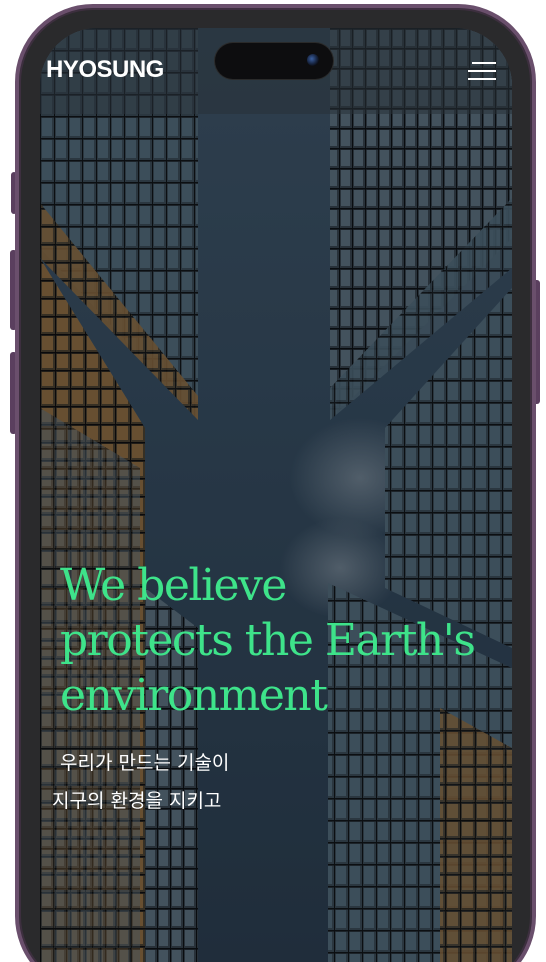 Image resolution: width=546 pixels, height=962 pixels. I want to click on hero-title-line: environment, so click(194, 695).